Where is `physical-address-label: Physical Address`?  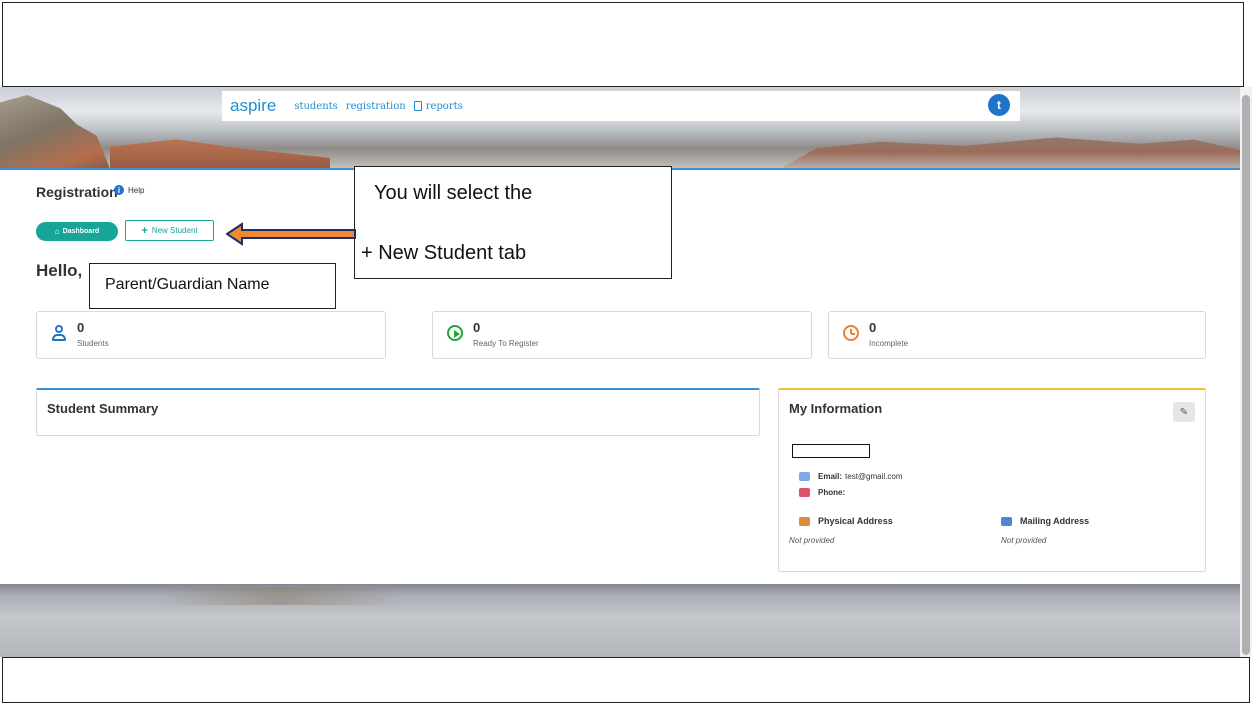 physical-address-label: Physical Address is located at coordinates (855, 521).